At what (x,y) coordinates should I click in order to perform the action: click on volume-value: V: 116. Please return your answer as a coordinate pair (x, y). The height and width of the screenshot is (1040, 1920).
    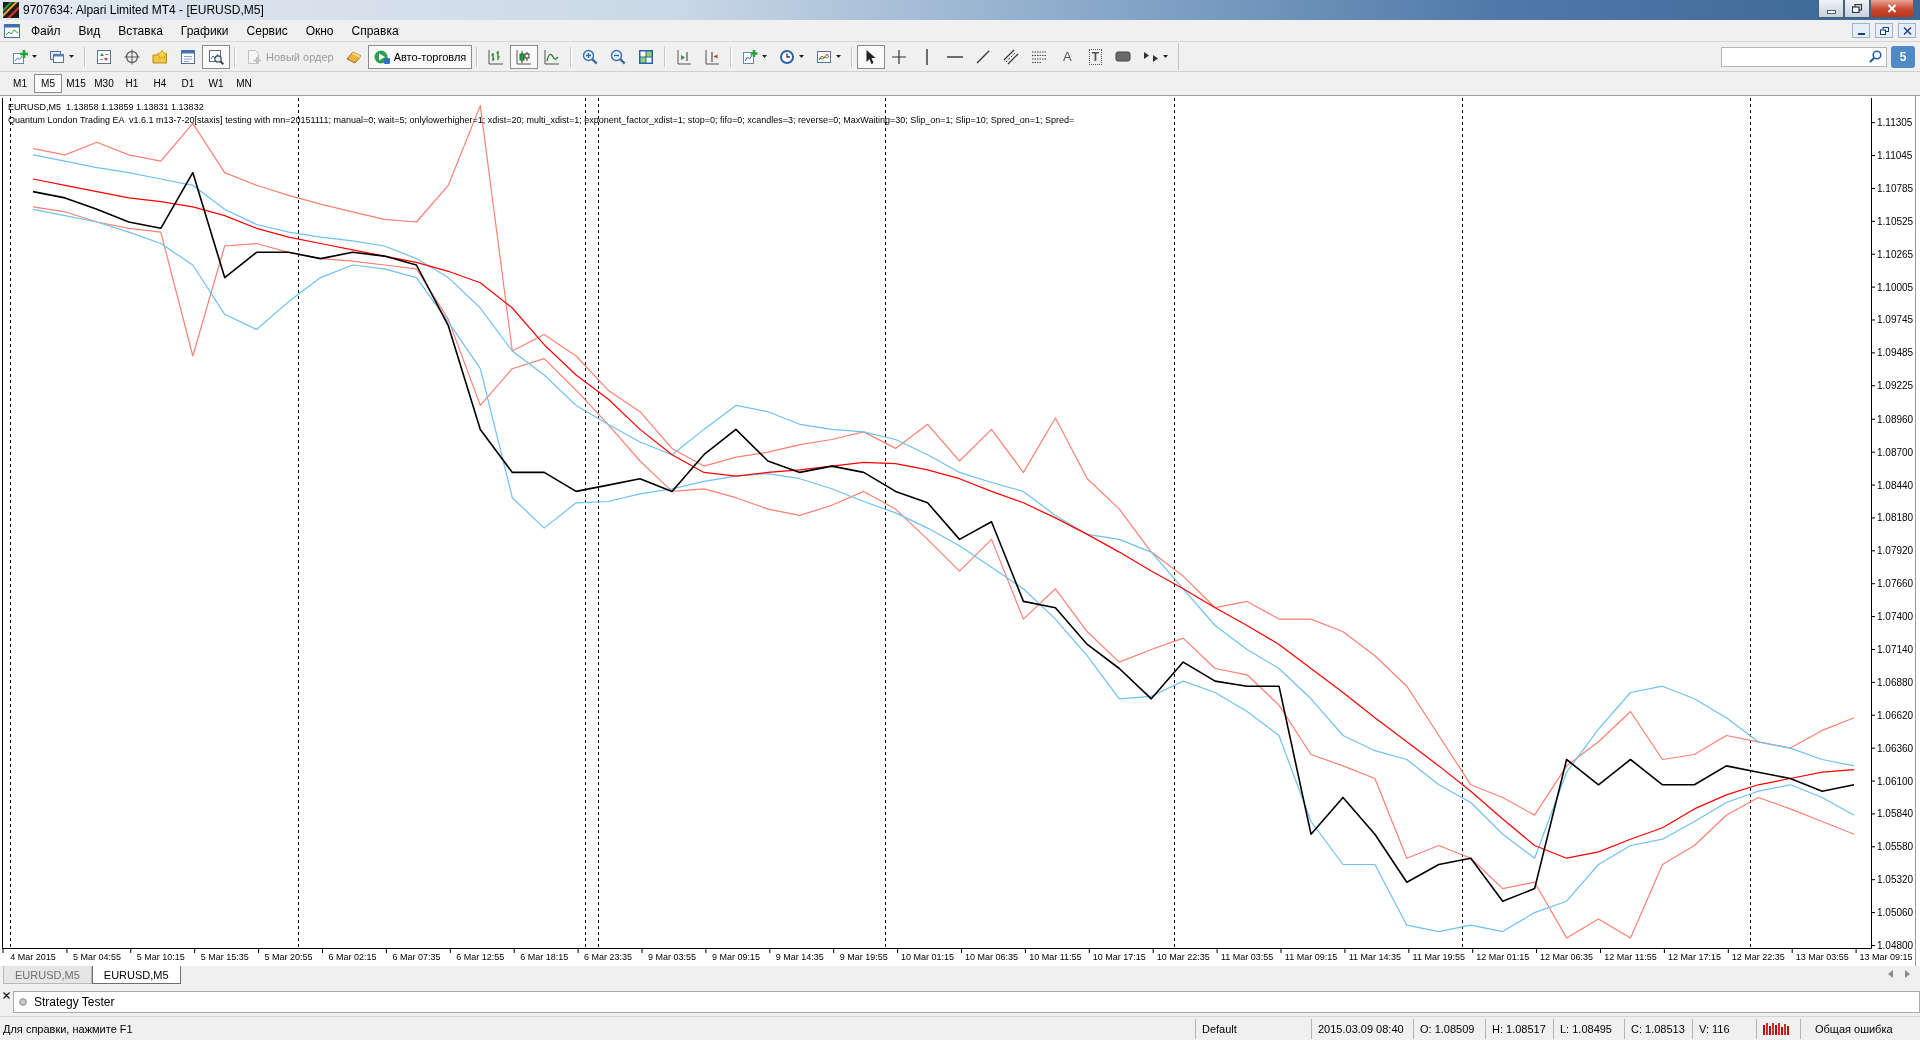
    Looking at the image, I should click on (1714, 1028).